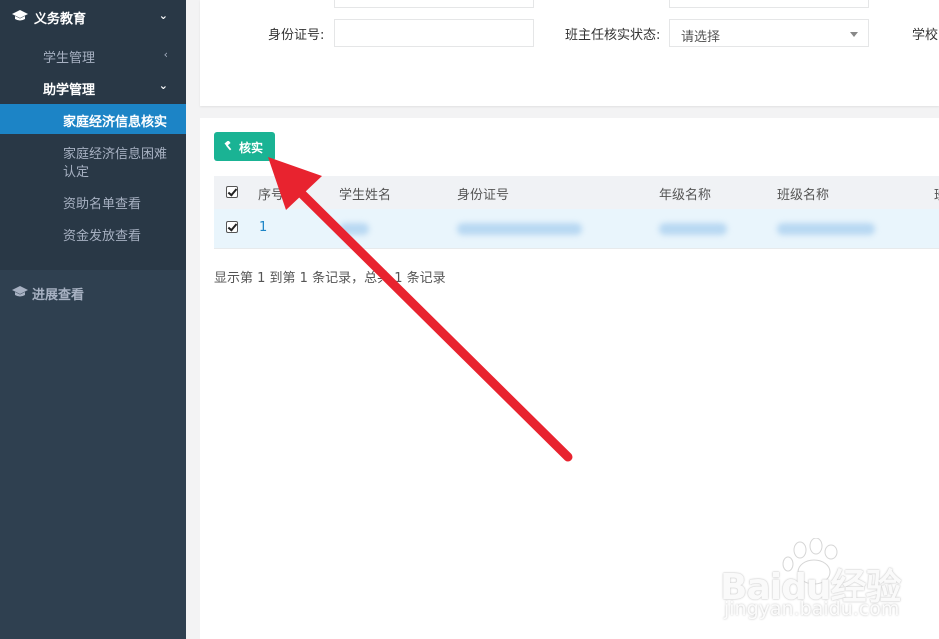 Image resolution: width=939 pixels, height=639 pixels. Describe the element at coordinates (483, 193) in the screenshot. I see `column-header-id-number: 身份证号` at that location.